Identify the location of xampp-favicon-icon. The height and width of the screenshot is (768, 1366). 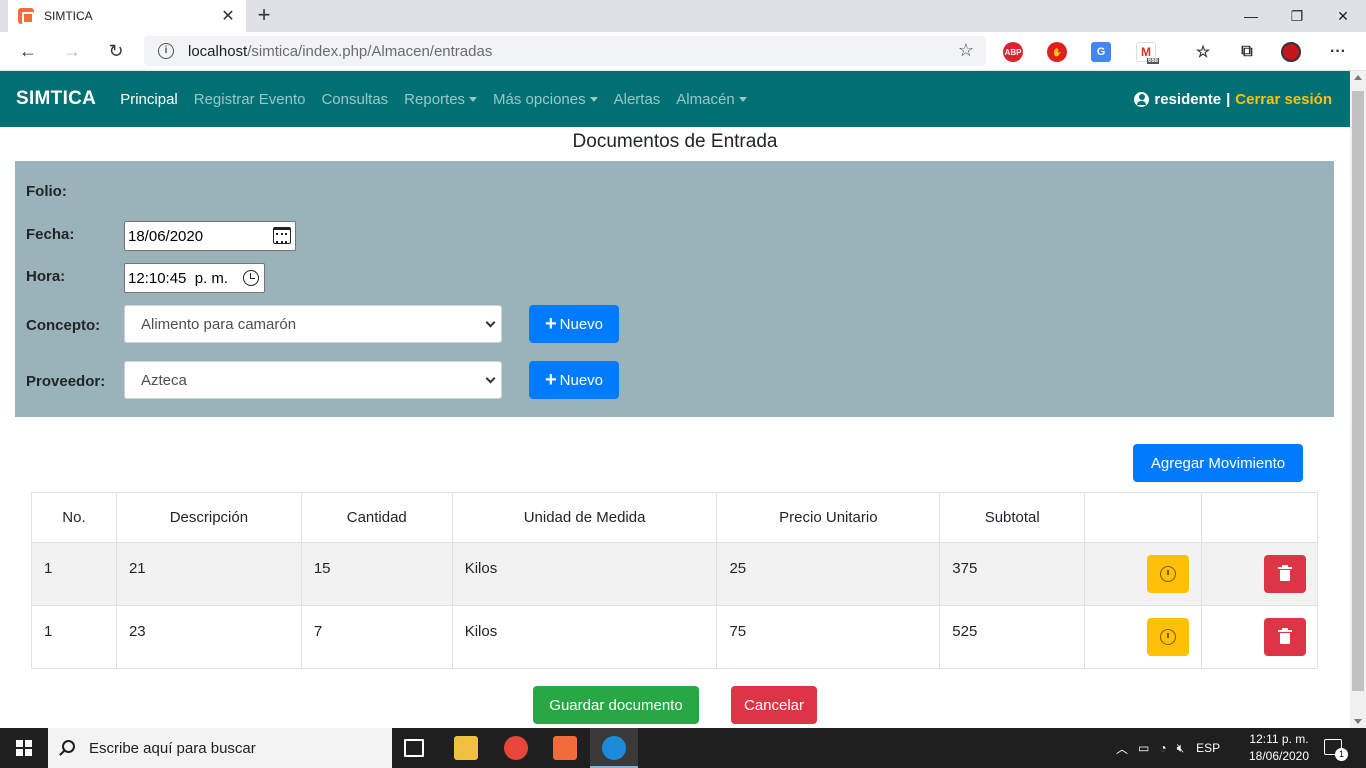
(26, 16).